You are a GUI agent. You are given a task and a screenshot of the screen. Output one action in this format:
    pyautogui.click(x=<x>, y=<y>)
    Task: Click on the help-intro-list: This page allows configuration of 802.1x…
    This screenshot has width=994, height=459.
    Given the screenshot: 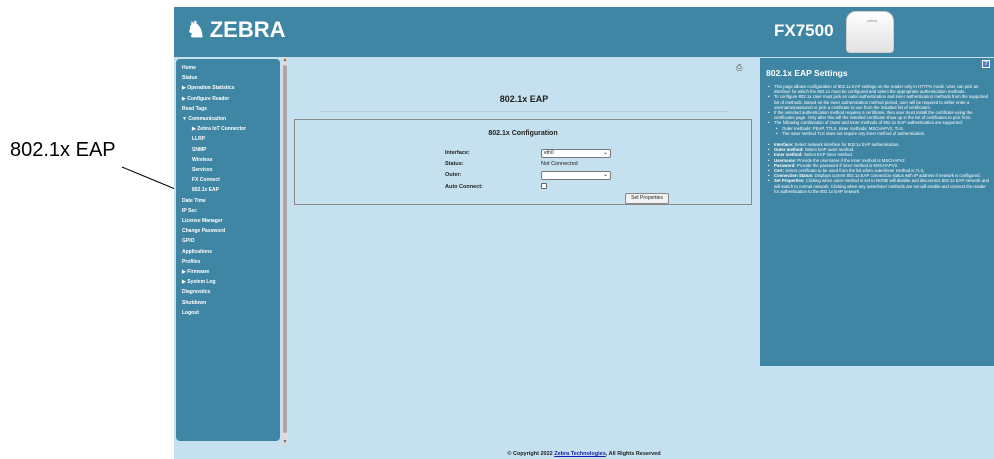 What is the action you would take?
    pyautogui.click(x=877, y=110)
    